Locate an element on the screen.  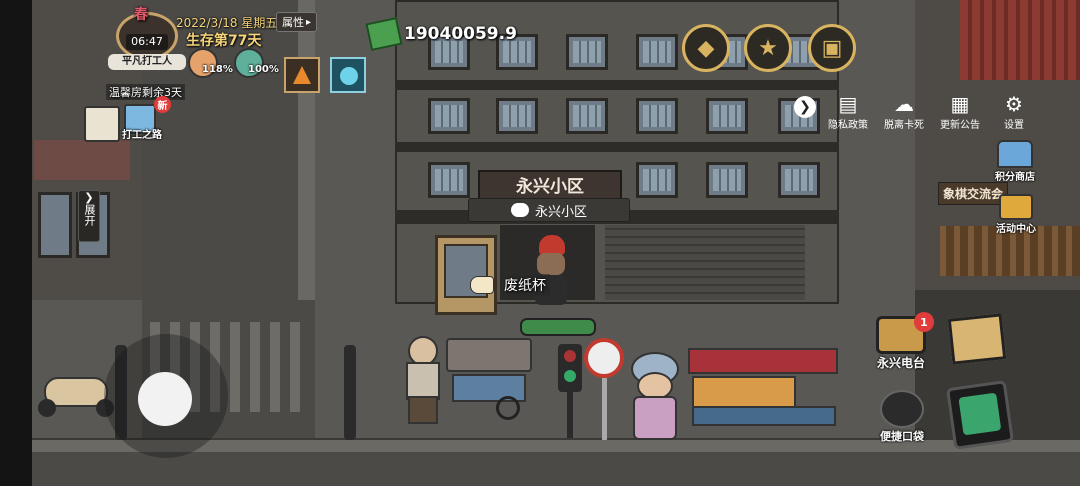
attributes-button: 属性 ▸ is located at coordinates (297, 22).